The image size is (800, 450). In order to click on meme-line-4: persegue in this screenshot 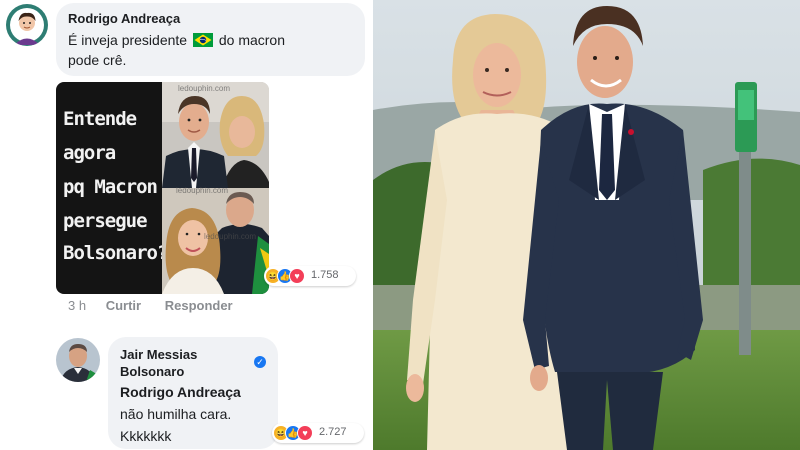, I will do `click(105, 221)`.